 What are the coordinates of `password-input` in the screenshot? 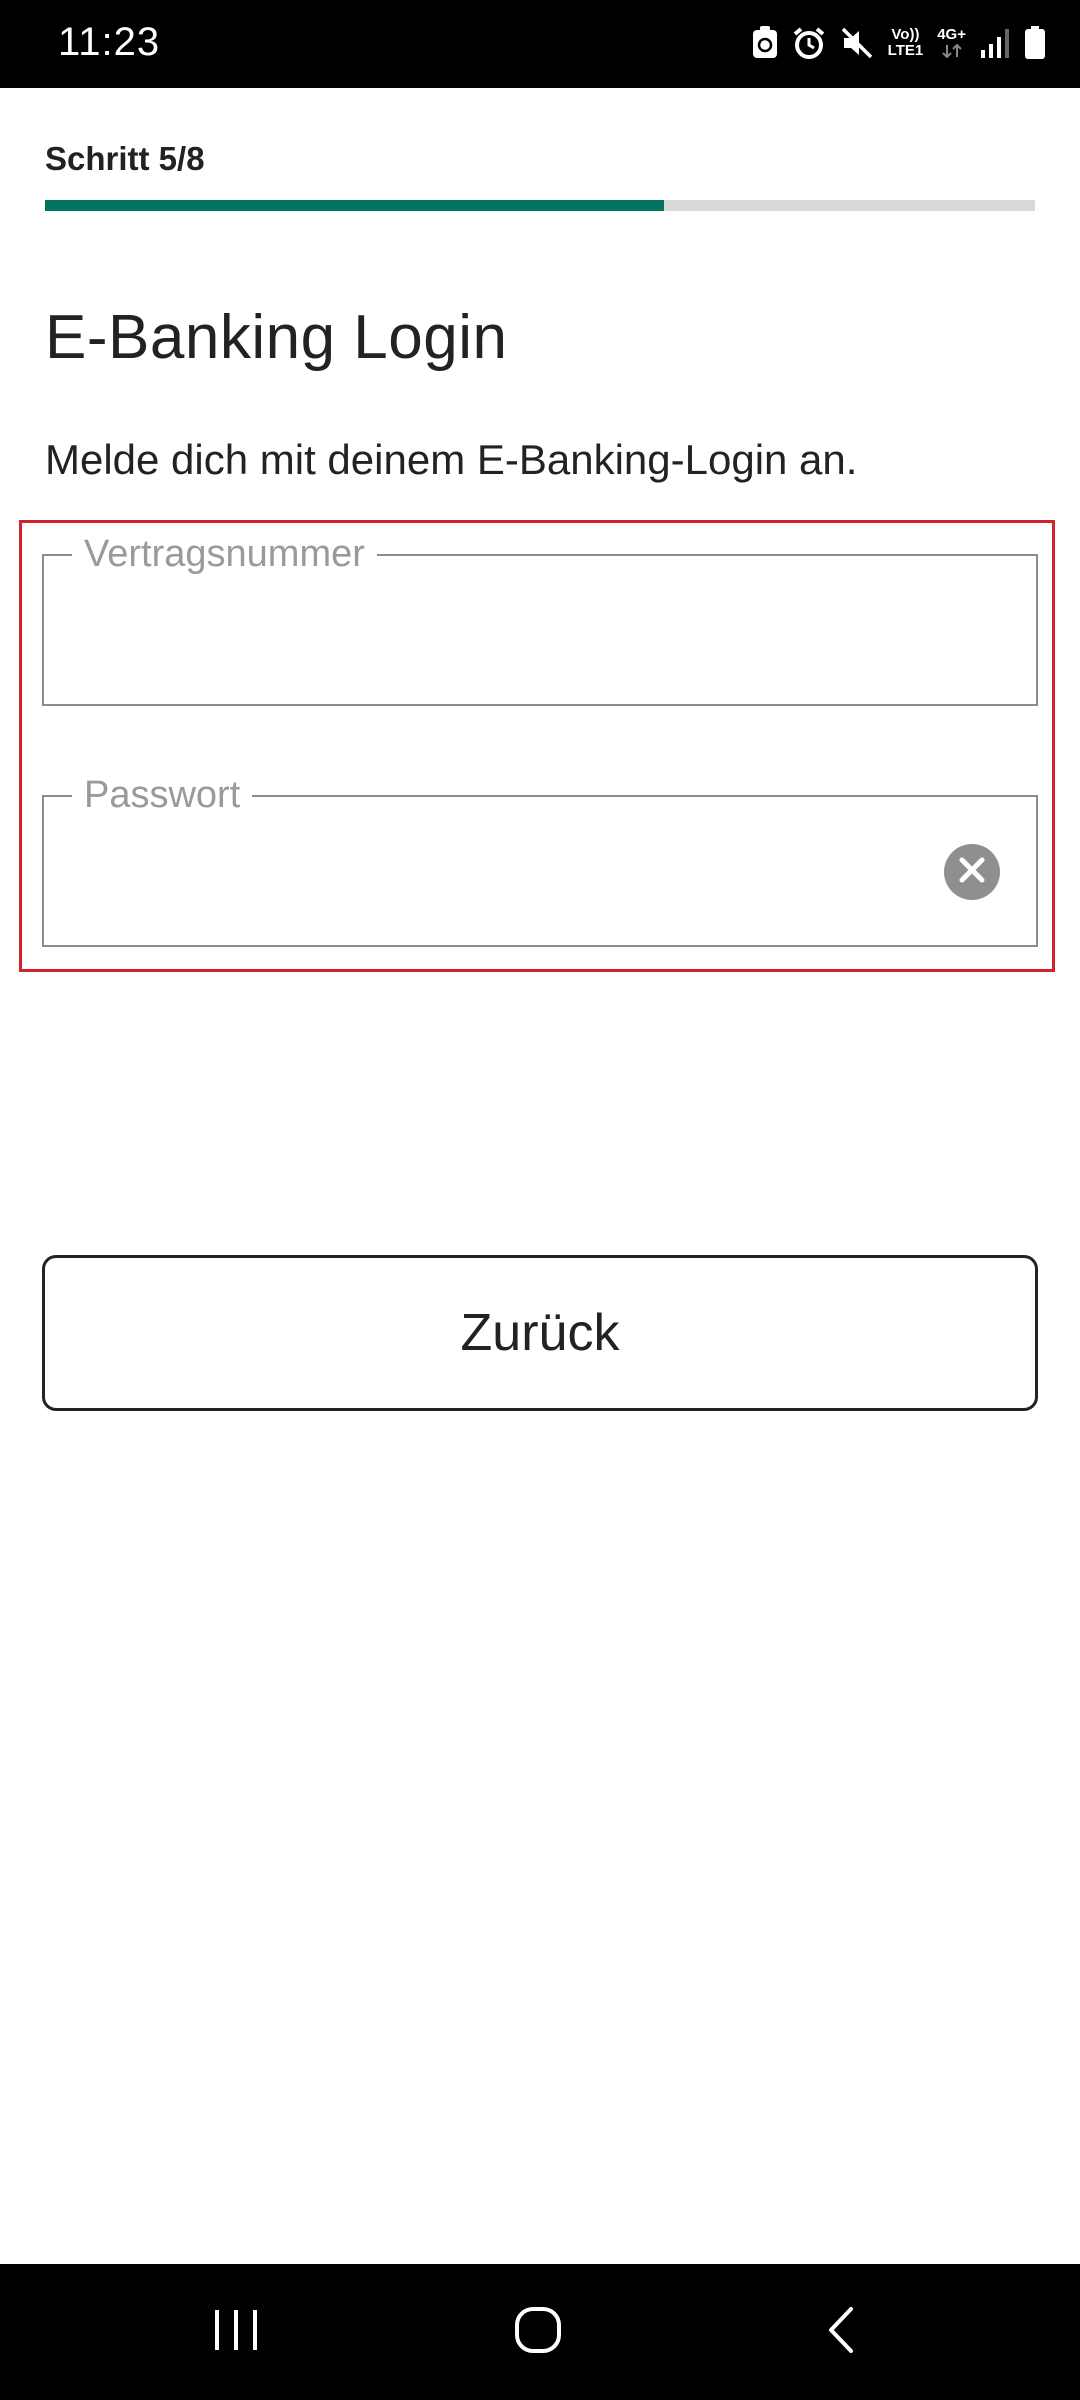 It's located at (516, 878).